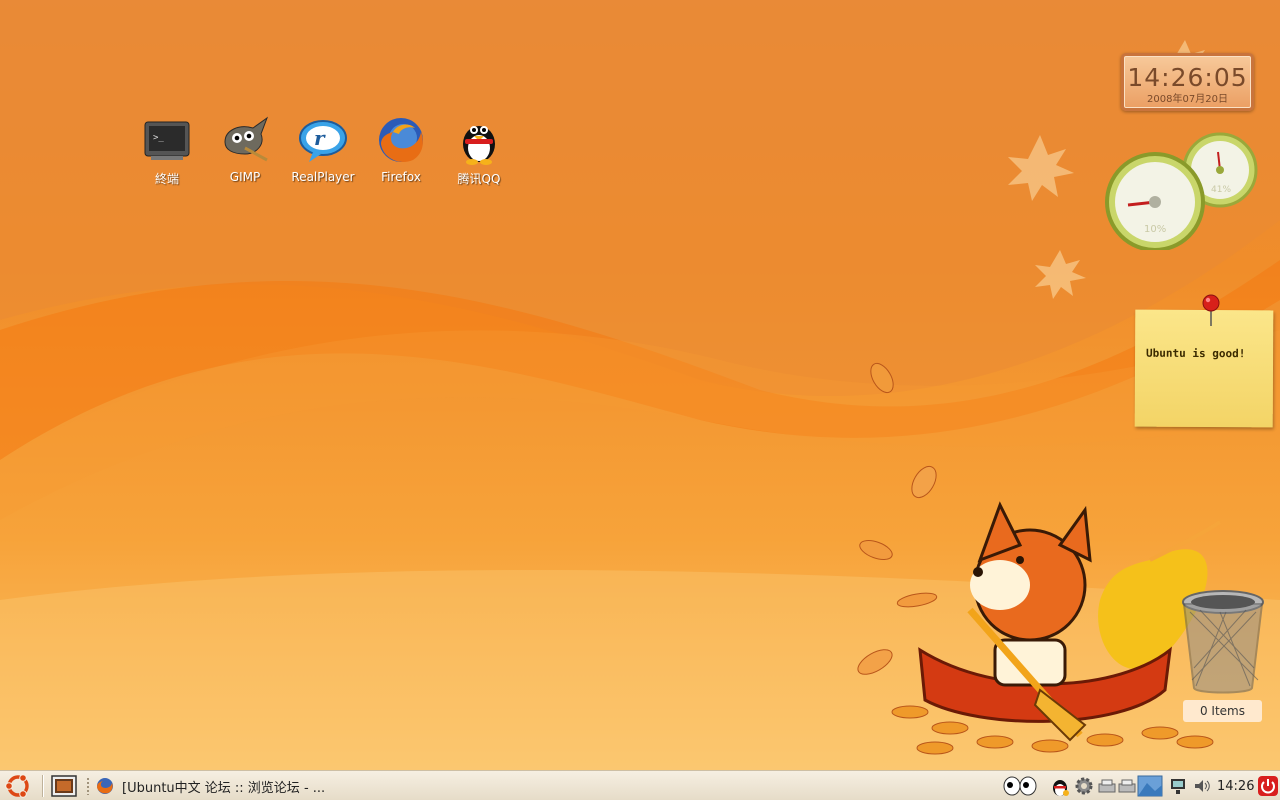 The height and width of the screenshot is (801, 1280). I want to click on panel-clock: 14:26, so click(1235, 786).